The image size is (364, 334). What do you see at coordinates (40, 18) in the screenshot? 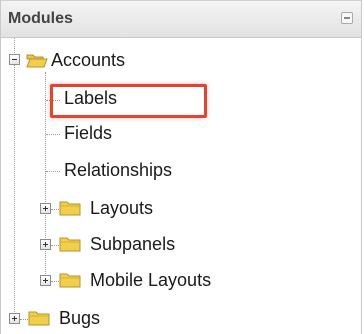
I see `panel-title: Modules` at bounding box center [40, 18].